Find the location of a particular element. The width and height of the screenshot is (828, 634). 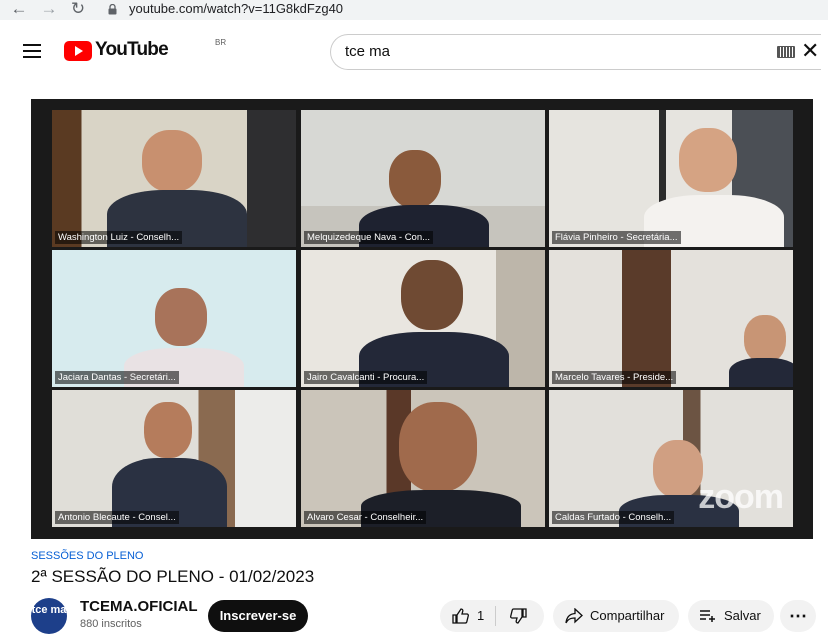

keyboard-icon is located at coordinates (786, 52).